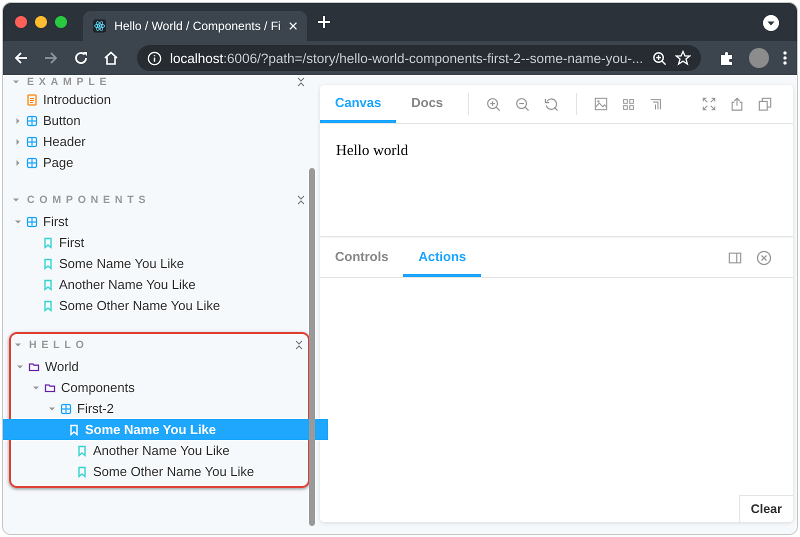  I want to click on puzzle-icon, so click(727, 58).